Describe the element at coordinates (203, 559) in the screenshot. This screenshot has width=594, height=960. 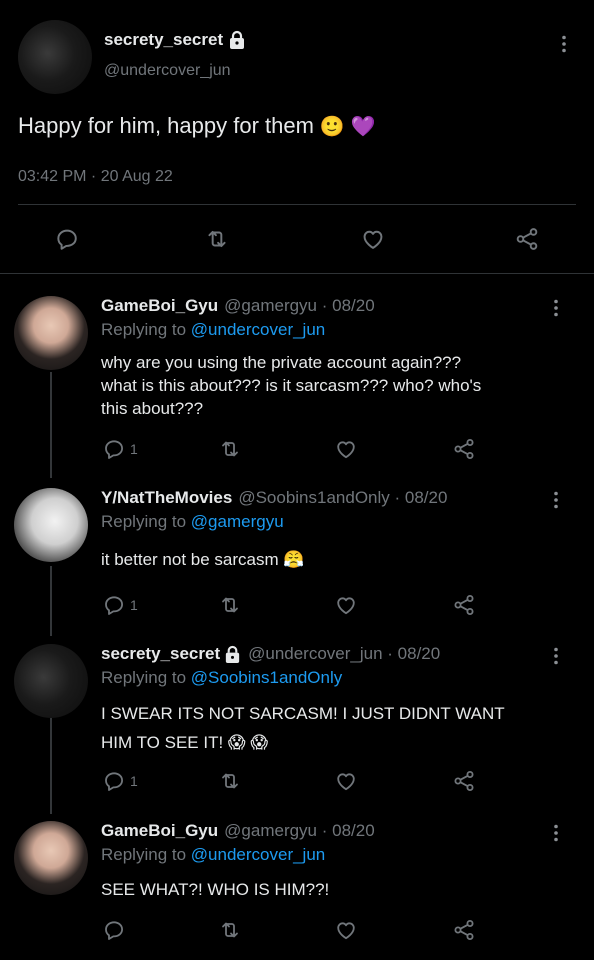
I see `reply-text-line: it better not be sarcasm 😤` at that location.